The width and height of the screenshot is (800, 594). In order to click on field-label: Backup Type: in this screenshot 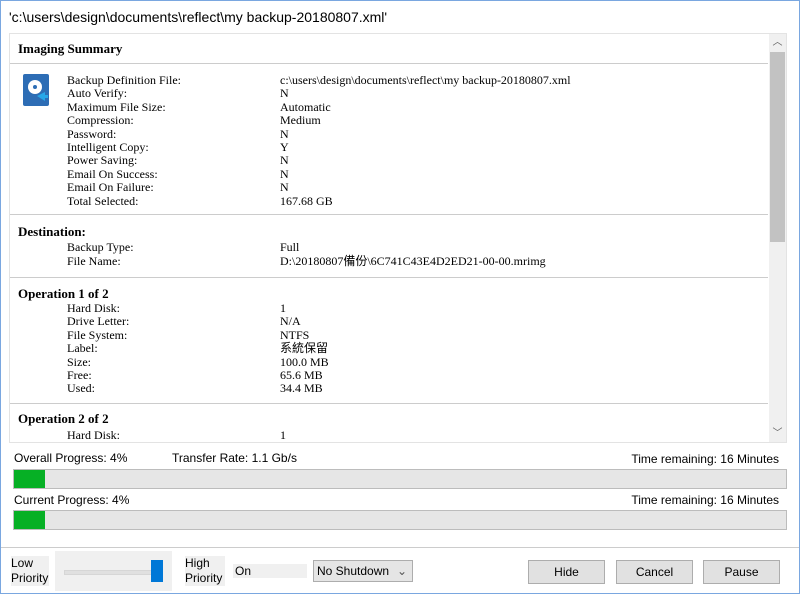, I will do `click(100, 247)`.